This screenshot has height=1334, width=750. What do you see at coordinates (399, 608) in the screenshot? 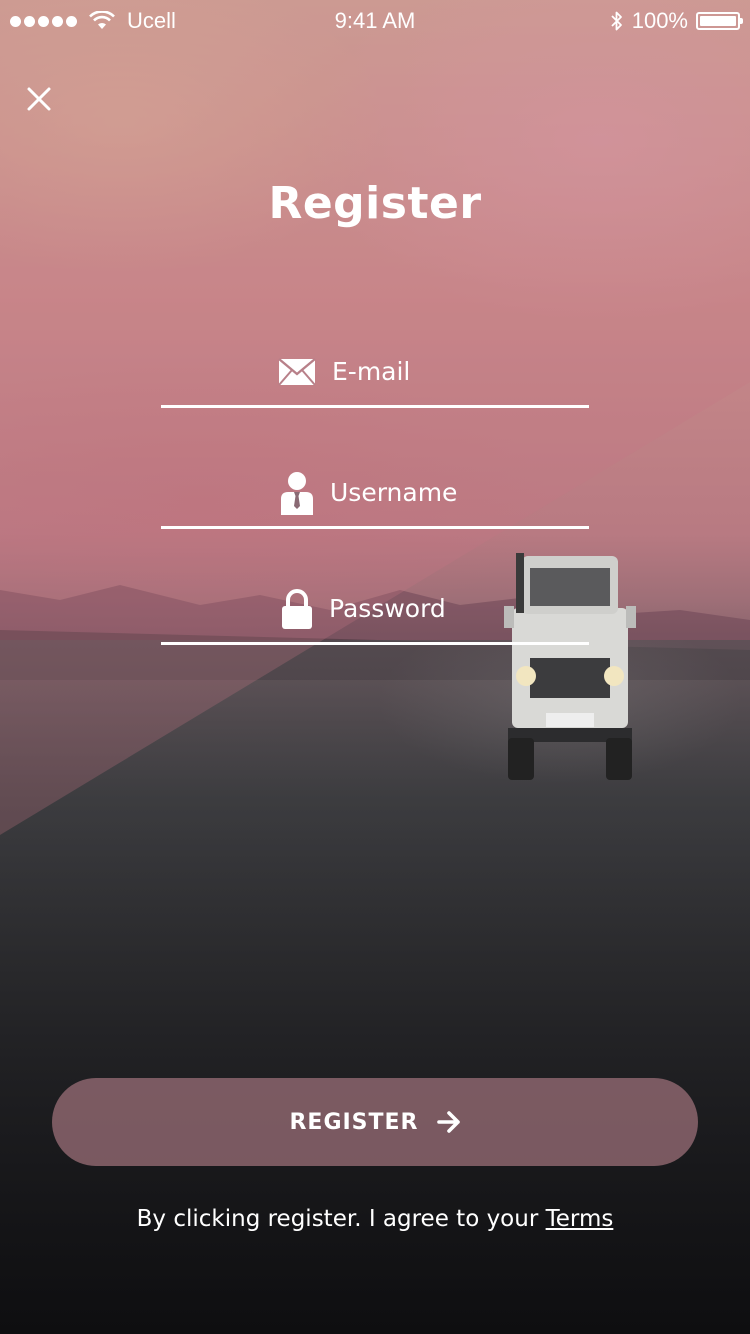
I see `password-input` at bounding box center [399, 608].